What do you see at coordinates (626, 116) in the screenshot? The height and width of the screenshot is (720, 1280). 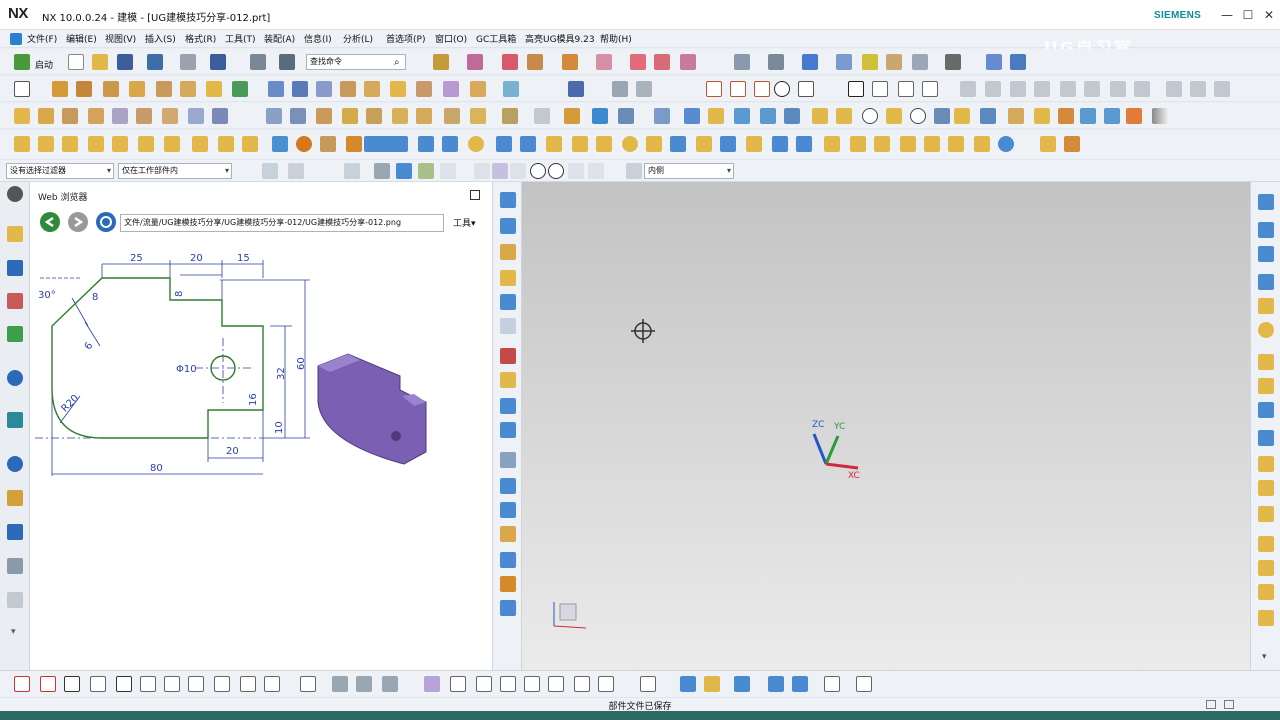 I see `mold-tool-c-icon` at bounding box center [626, 116].